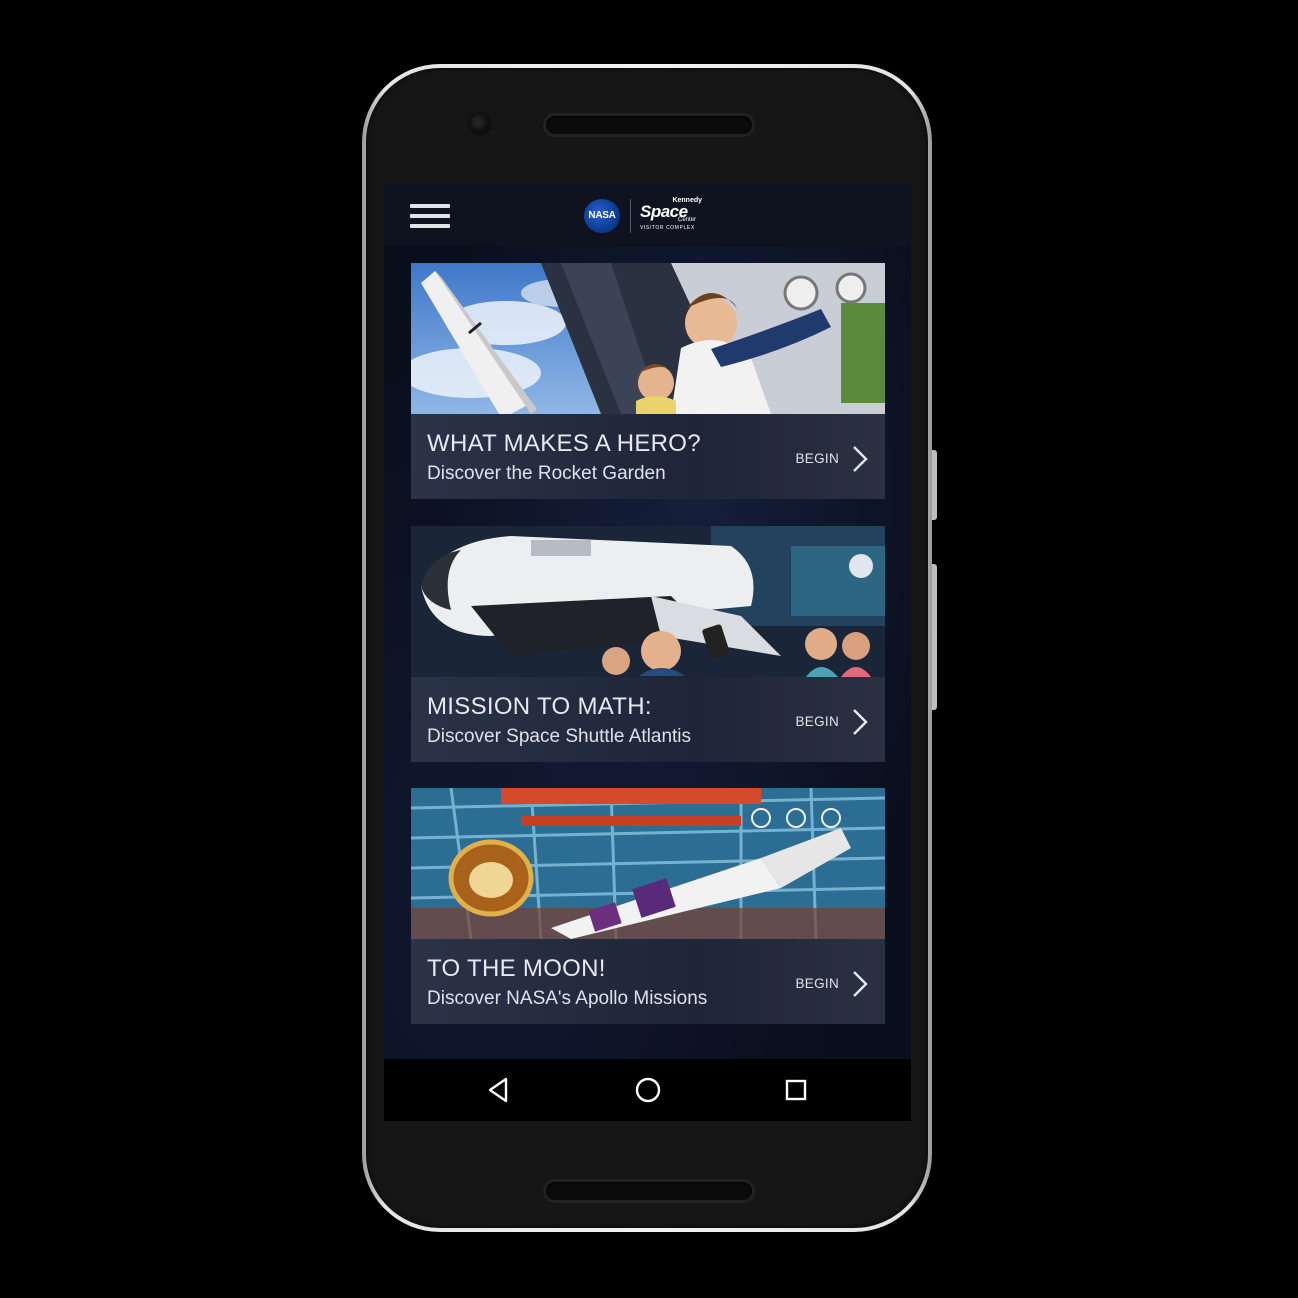  What do you see at coordinates (934, 485) in the screenshot?
I see `volume-button` at bounding box center [934, 485].